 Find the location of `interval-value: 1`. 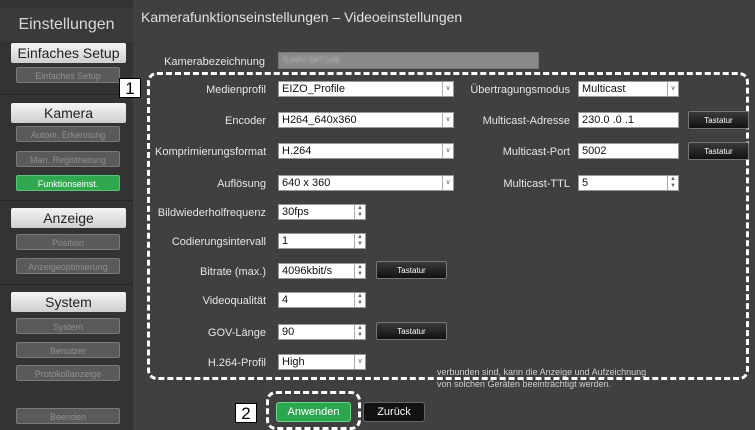

interval-value: 1 is located at coordinates (285, 241).